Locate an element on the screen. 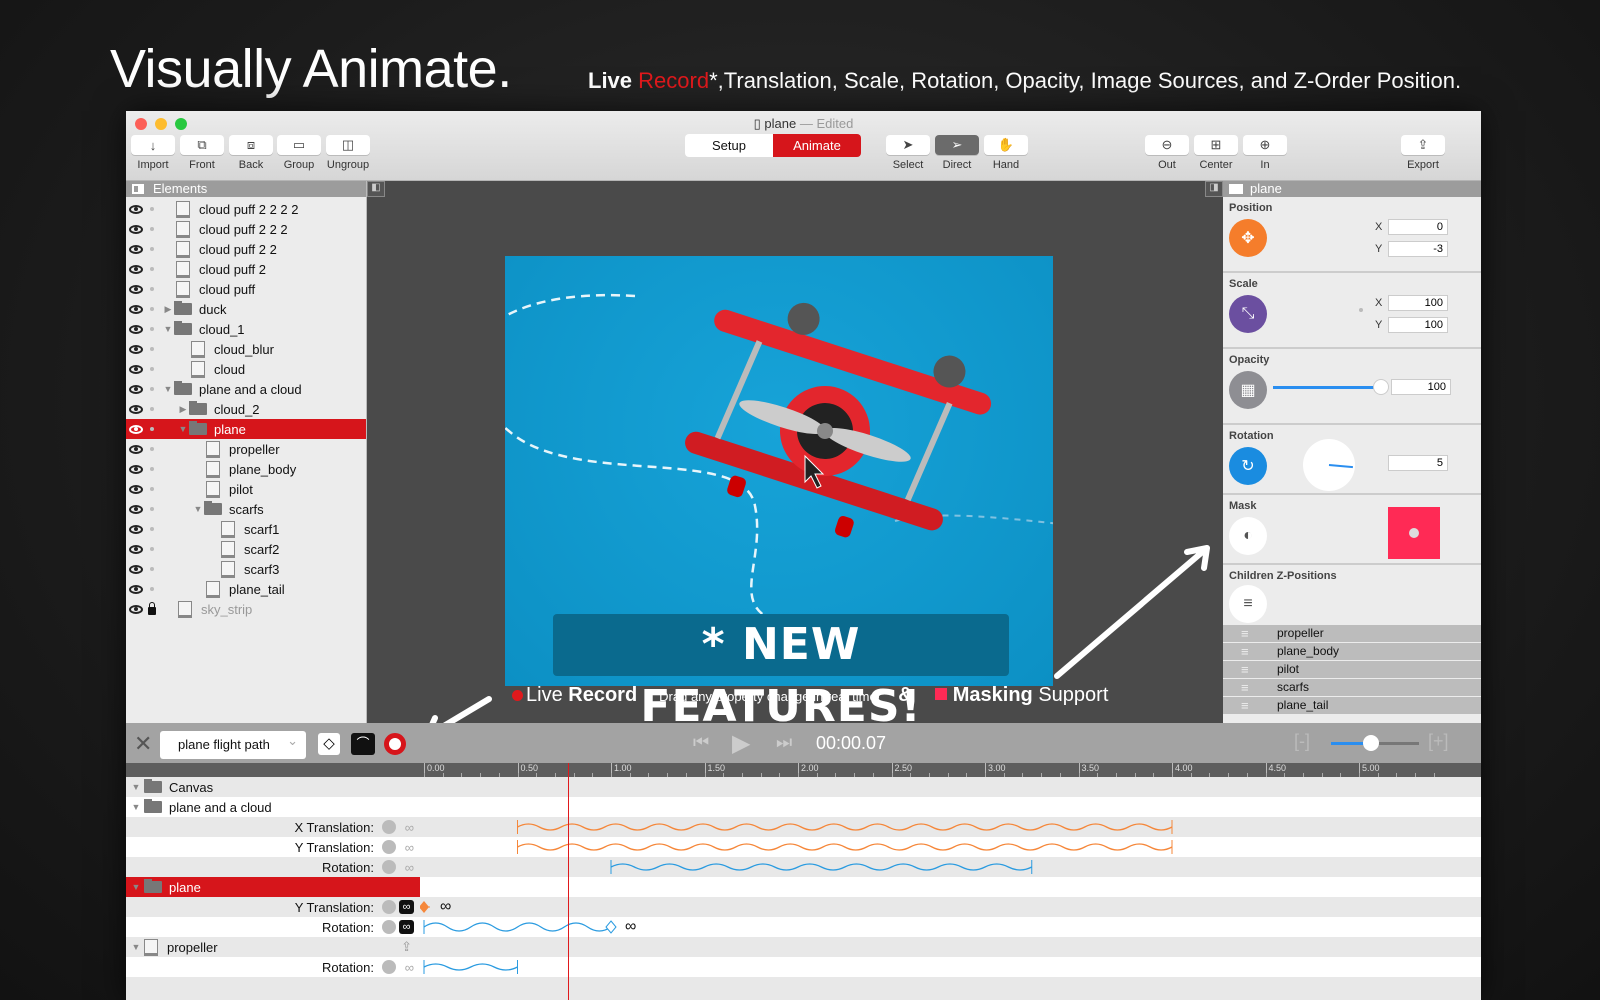 The height and width of the screenshot is (1000, 1600). element-row: cloud puff 2 2 2 is located at coordinates (246, 229).